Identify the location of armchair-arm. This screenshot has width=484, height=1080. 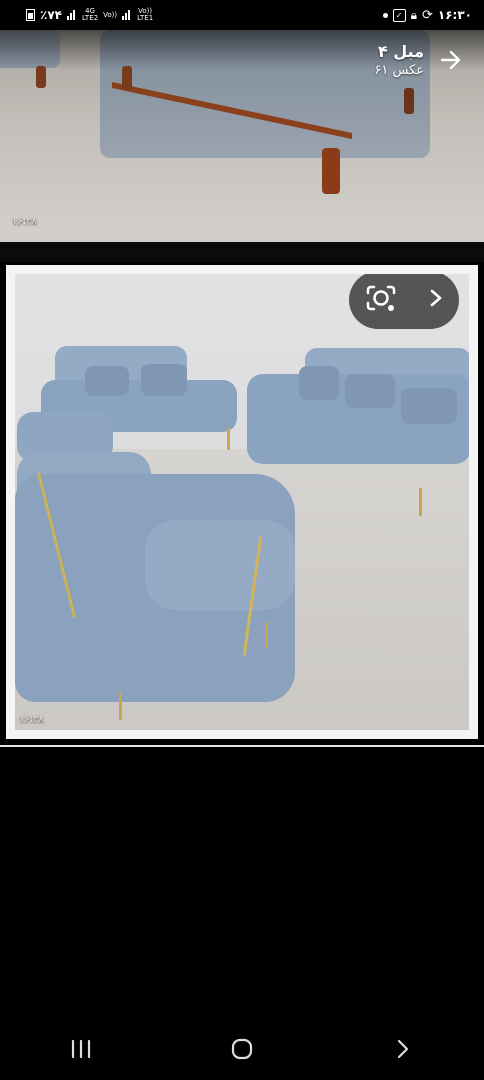
(220, 565).